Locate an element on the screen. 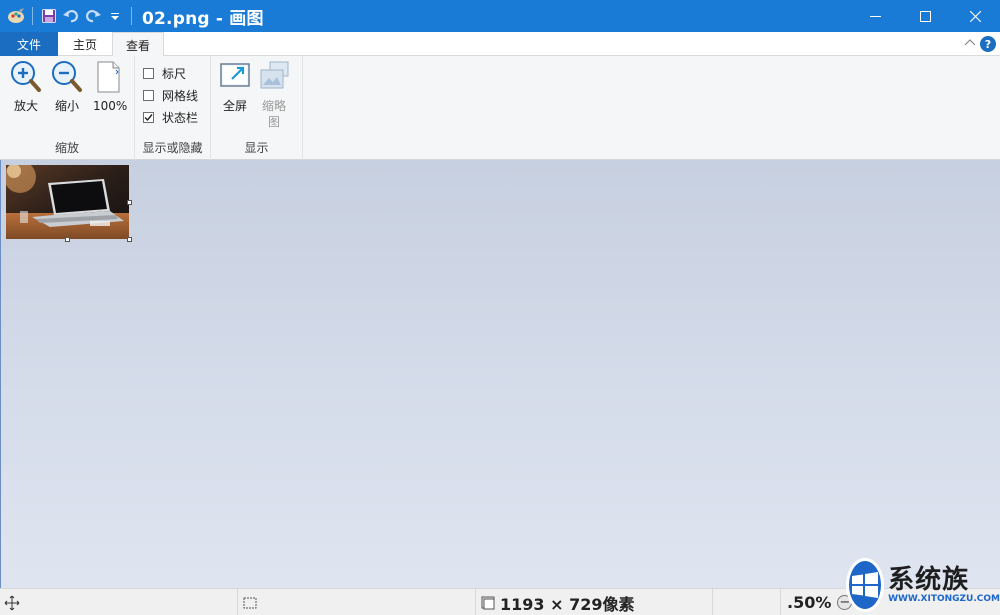 This screenshot has height=615, width=1000. selection-size-section is located at coordinates (357, 602).